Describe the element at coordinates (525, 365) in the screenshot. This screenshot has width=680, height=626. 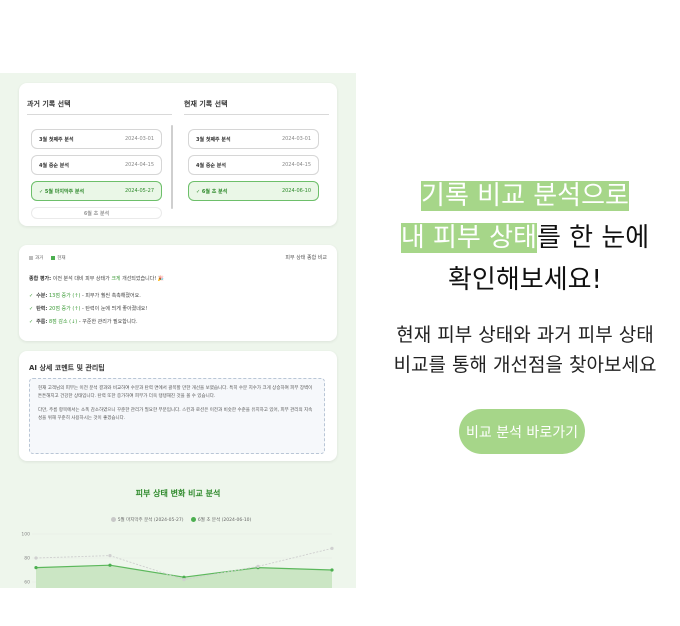
I see `subtitle-line2: 비교를 통해 개선점을 찾아보세요` at that location.